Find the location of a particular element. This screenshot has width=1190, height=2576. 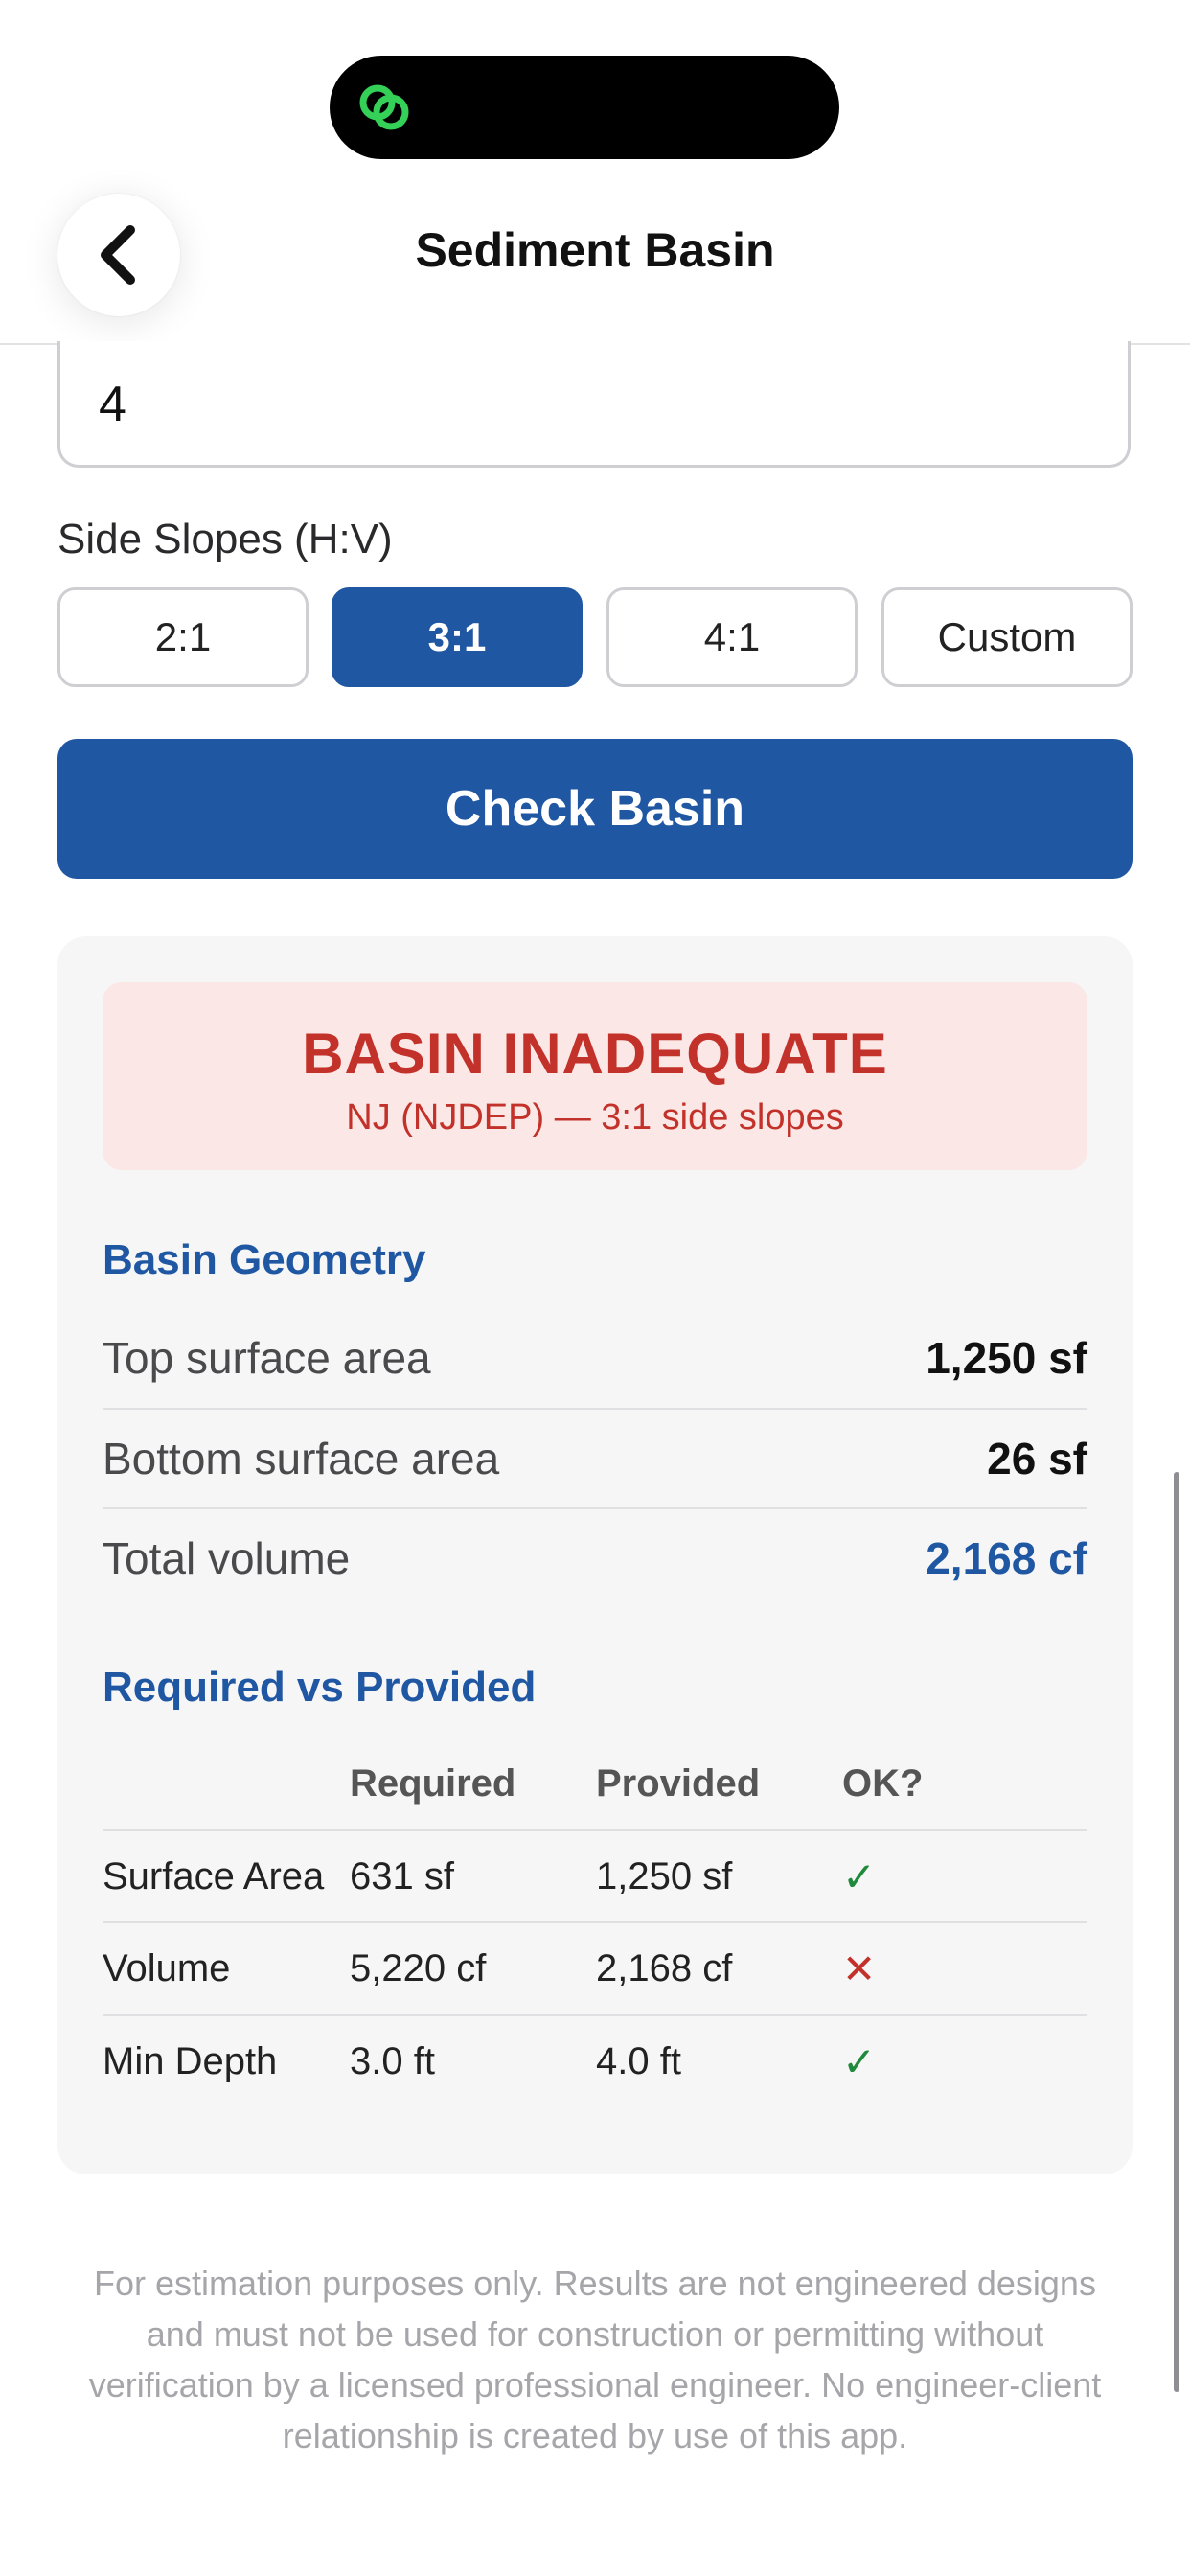

page-title: Sediment Basin is located at coordinates (595, 250).